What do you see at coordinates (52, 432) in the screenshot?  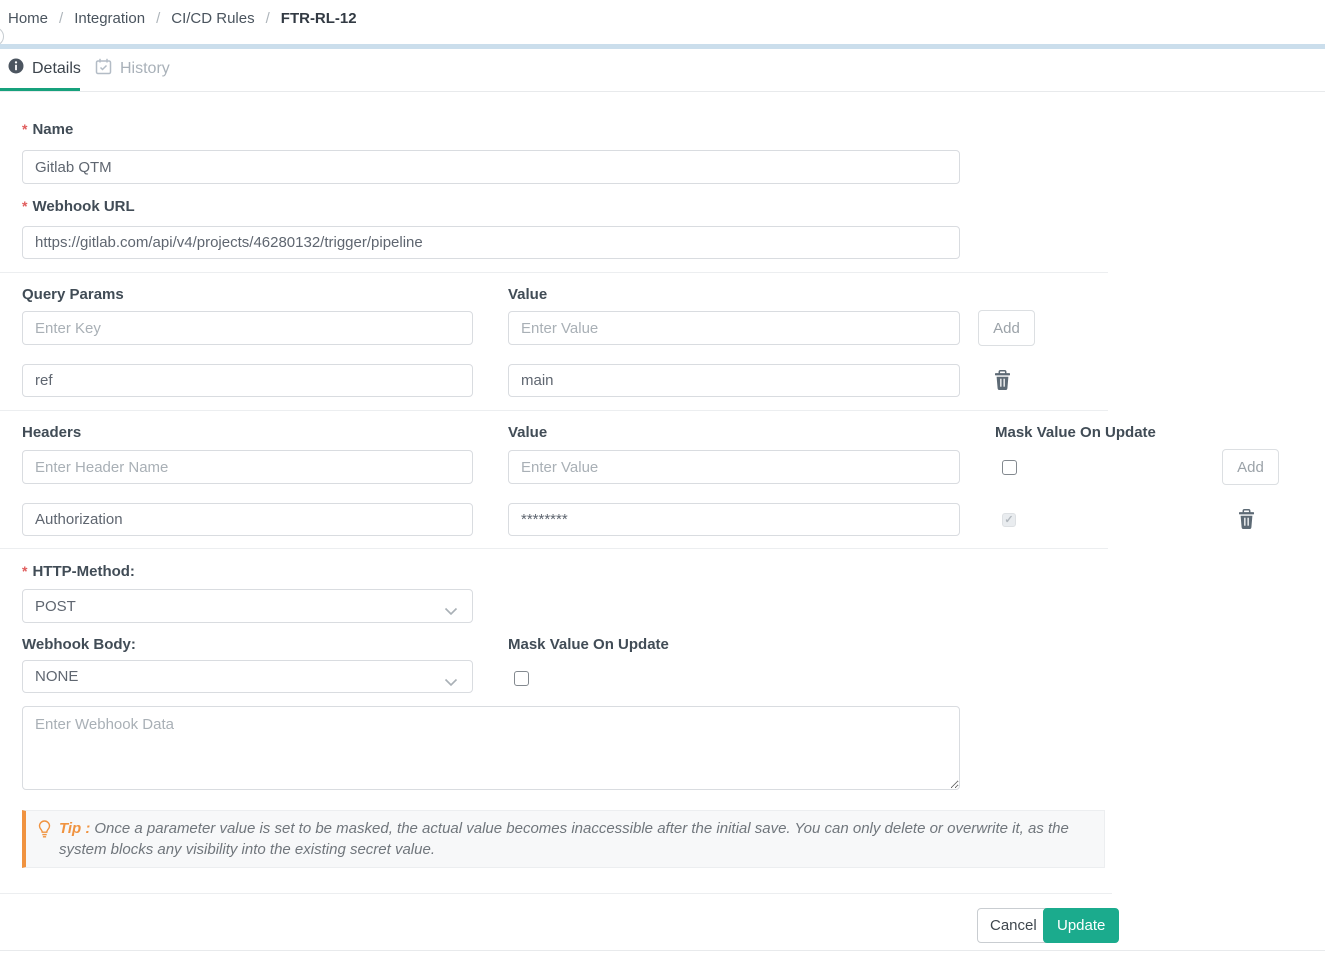 I see `headers-label: Headers` at bounding box center [52, 432].